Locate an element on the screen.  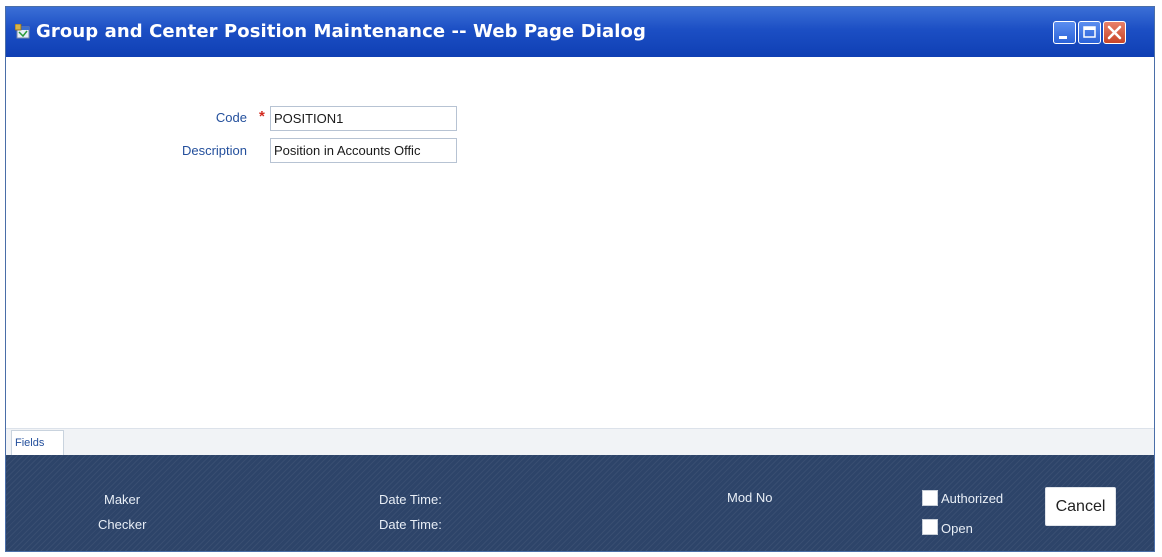
tab-fields: Fields is located at coordinates (37, 443).